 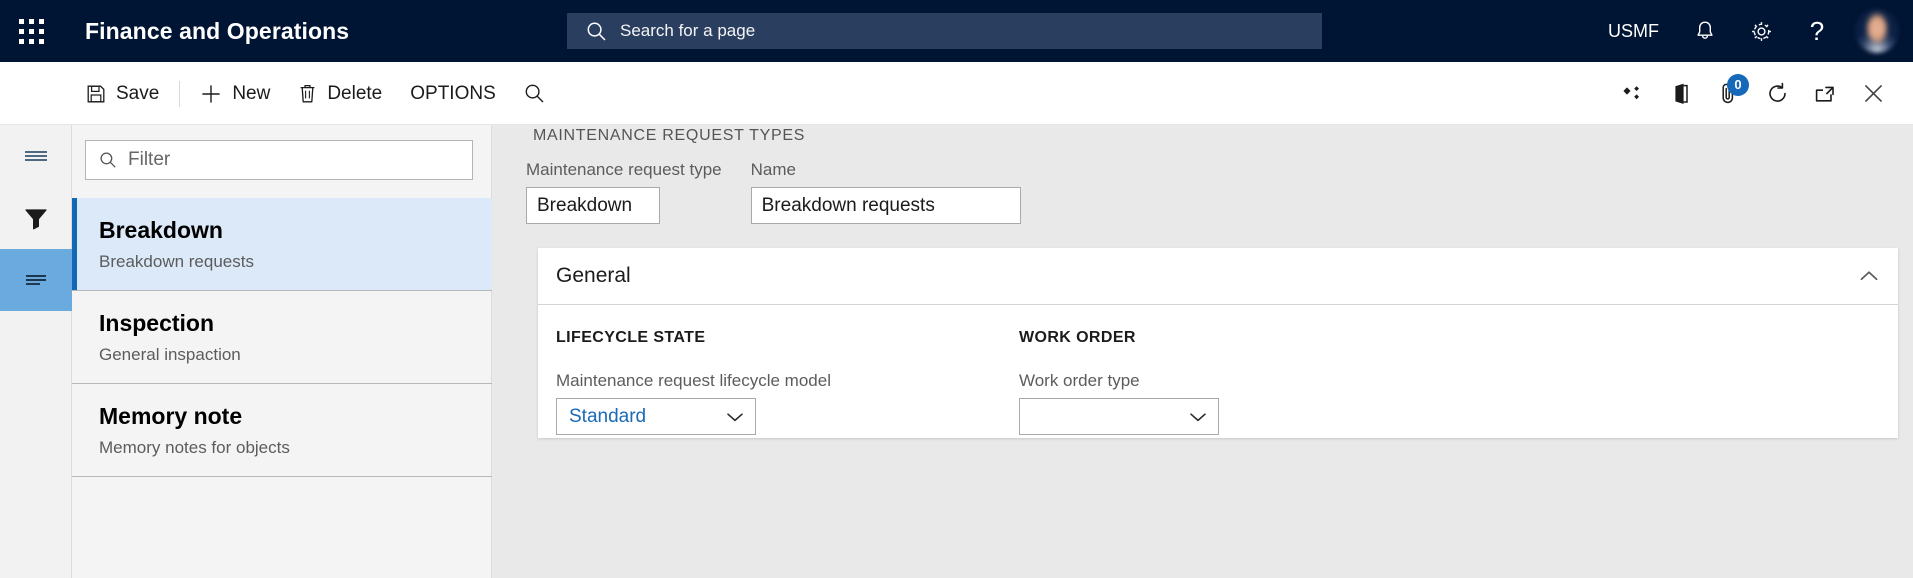 I want to click on save-button: Save, so click(x=122, y=94).